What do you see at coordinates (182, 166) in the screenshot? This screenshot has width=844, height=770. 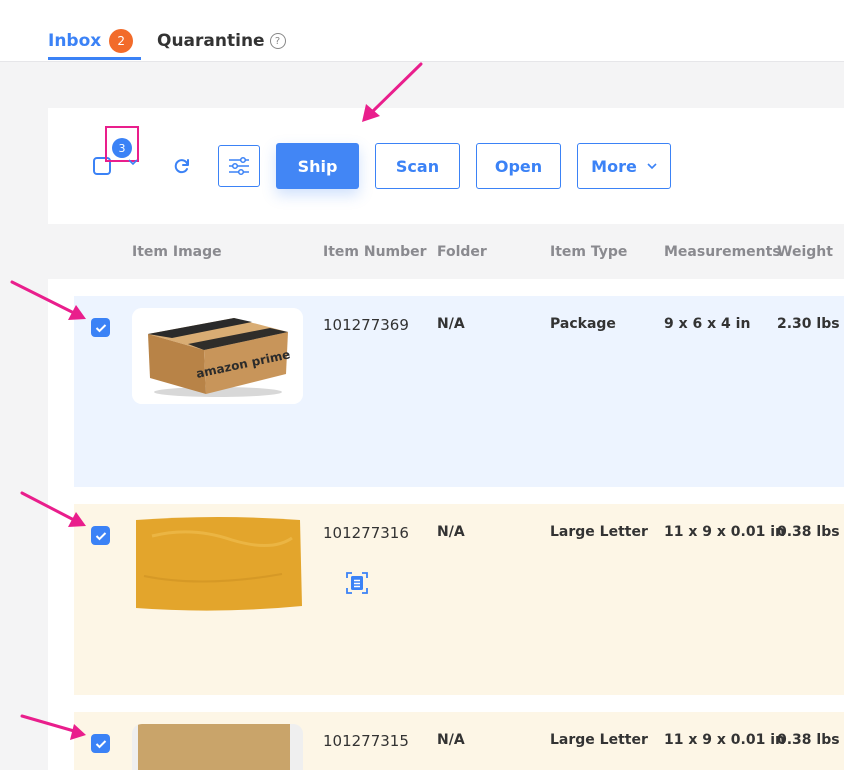 I see `refresh-icon` at bounding box center [182, 166].